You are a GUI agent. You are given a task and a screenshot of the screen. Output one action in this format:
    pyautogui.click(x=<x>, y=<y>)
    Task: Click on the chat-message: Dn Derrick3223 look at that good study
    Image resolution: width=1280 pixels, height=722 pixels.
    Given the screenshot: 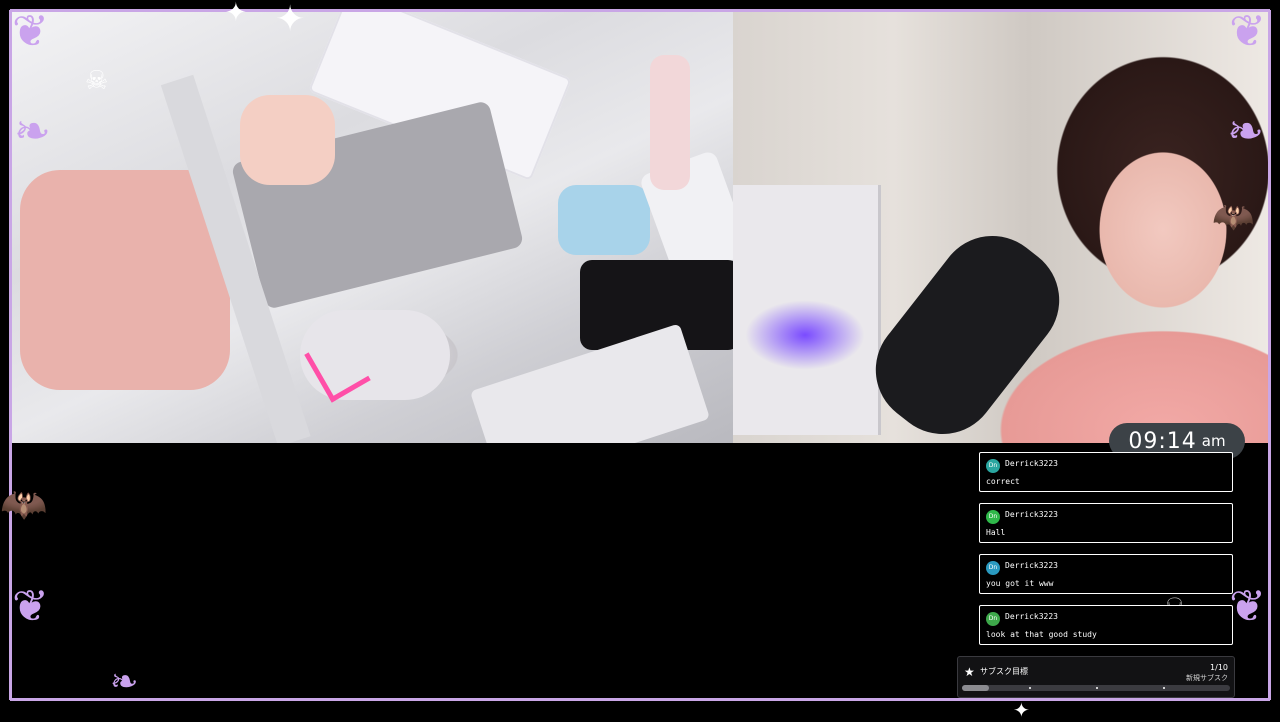 What is the action you would take?
    pyautogui.click(x=1106, y=625)
    